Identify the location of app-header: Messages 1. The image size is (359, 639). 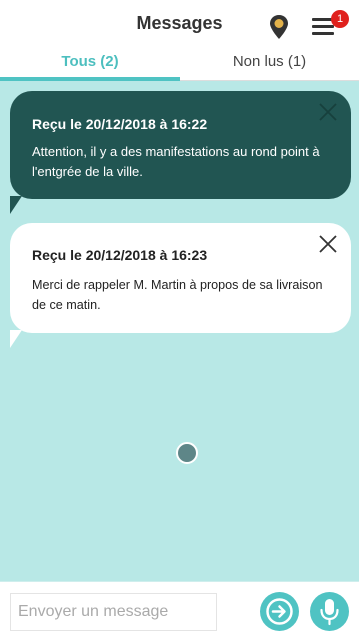
(179, 24).